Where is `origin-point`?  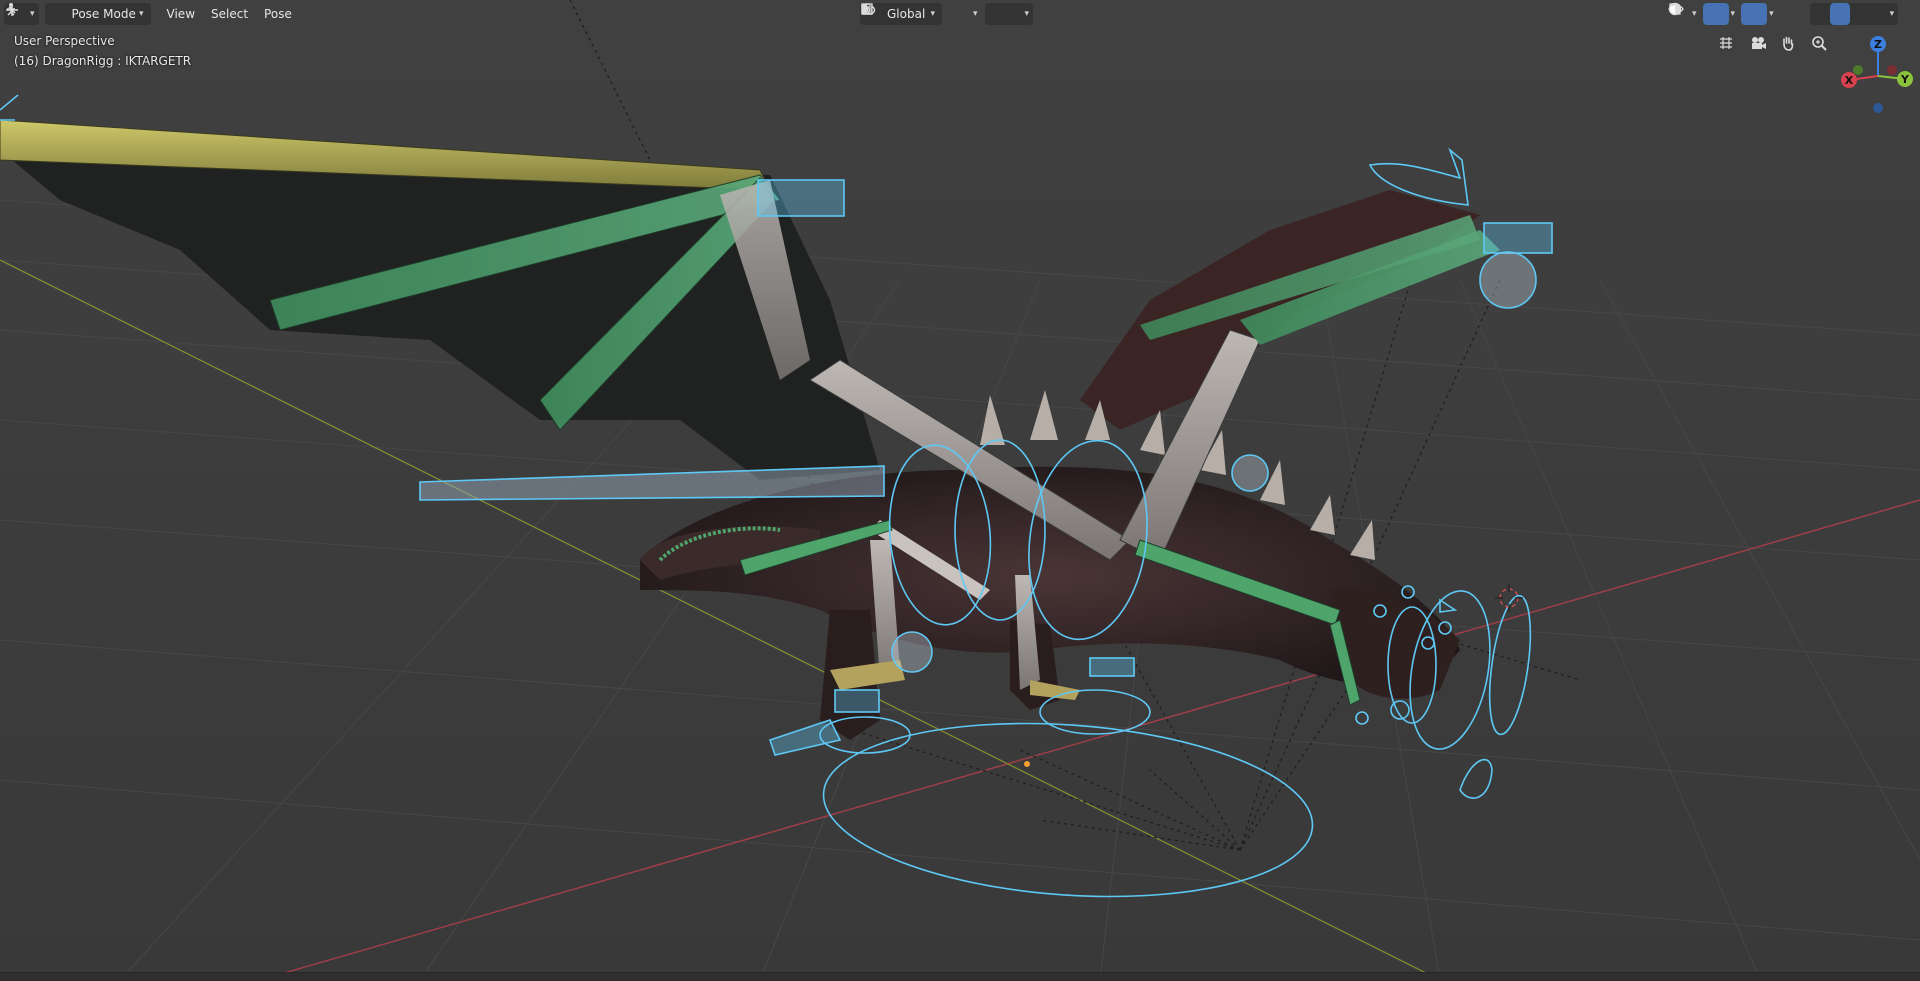
origin-point is located at coordinates (1027, 764).